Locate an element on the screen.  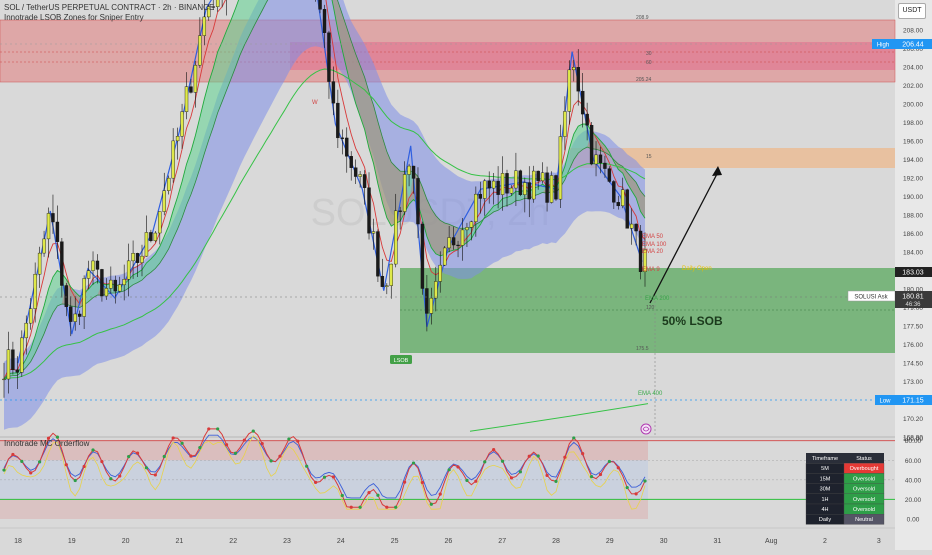
price-tick: 186.00 is located at coordinates (913, 234).